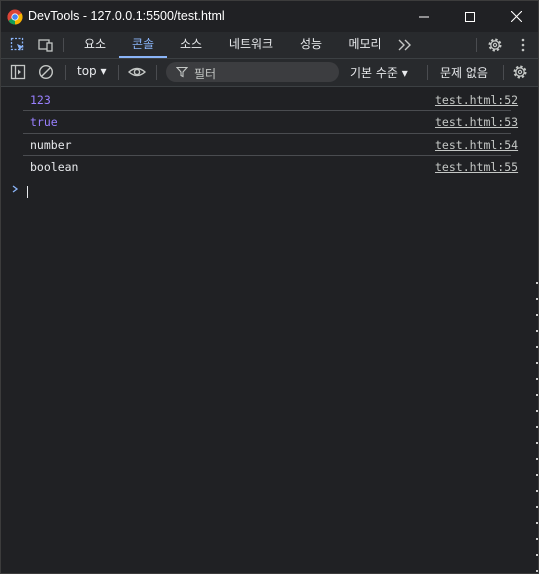 This screenshot has width=539, height=574. I want to click on sidebar-toggle-icon, so click(18, 72).